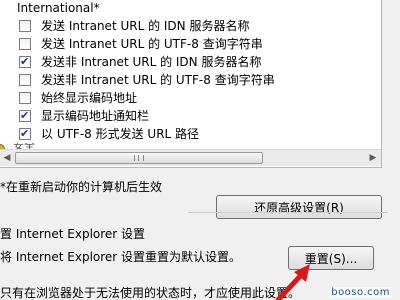 This screenshot has width=400, height=300. I want to click on scrollbar-thumb, so click(139, 158).